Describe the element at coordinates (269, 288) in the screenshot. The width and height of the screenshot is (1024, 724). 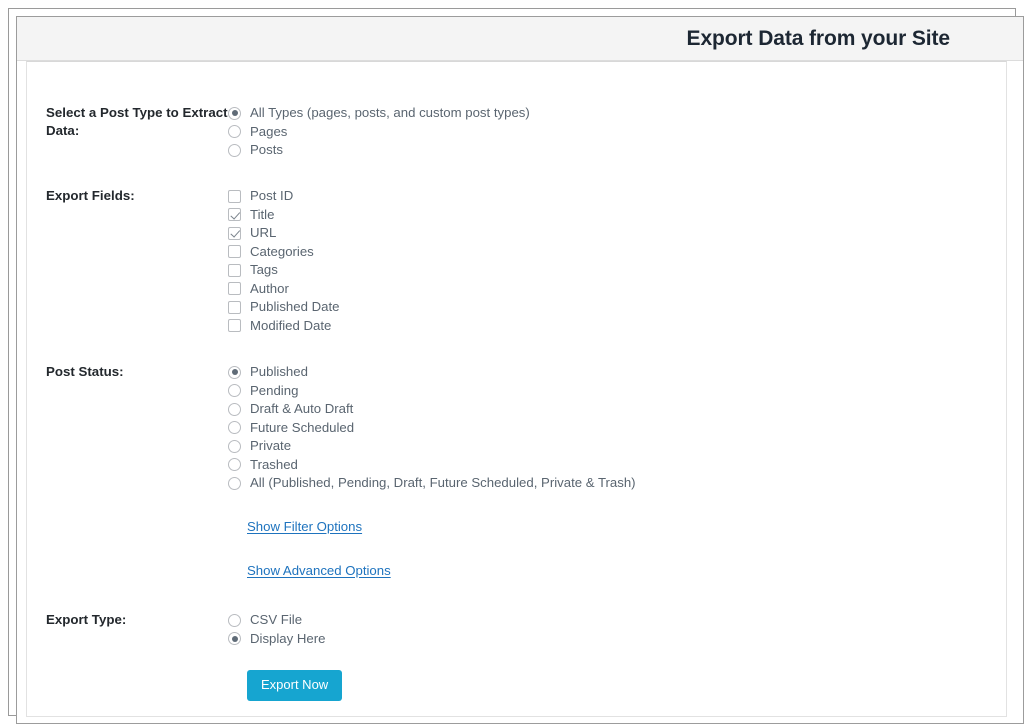
I see `option-label: Author` at that location.